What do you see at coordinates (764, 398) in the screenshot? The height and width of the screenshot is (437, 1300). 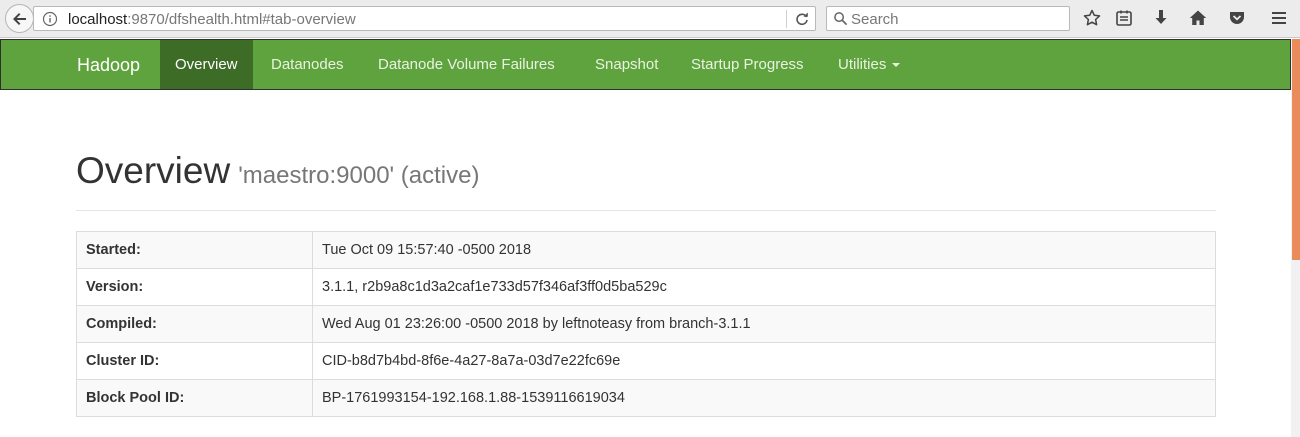 I see `row-value: BP-1761993154-192.168.1.88-1539116619034` at bounding box center [764, 398].